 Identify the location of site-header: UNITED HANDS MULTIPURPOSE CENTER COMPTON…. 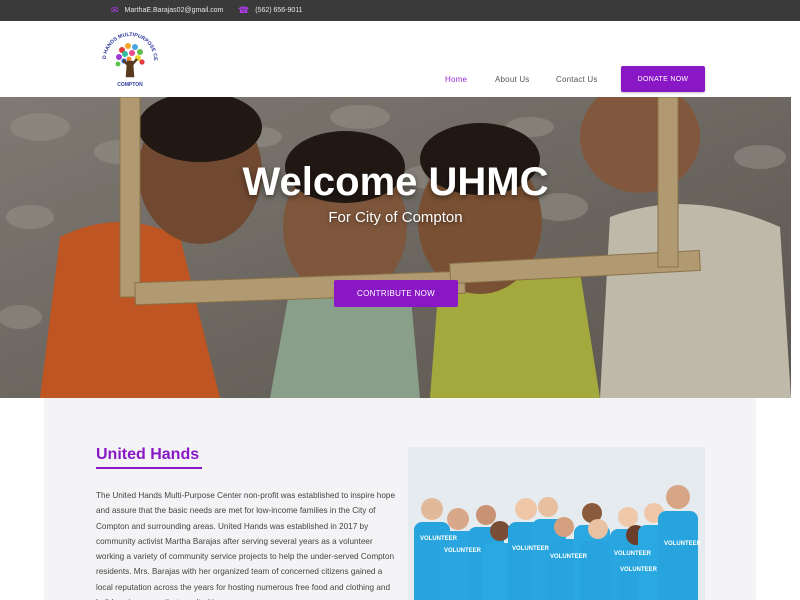
(400, 59).